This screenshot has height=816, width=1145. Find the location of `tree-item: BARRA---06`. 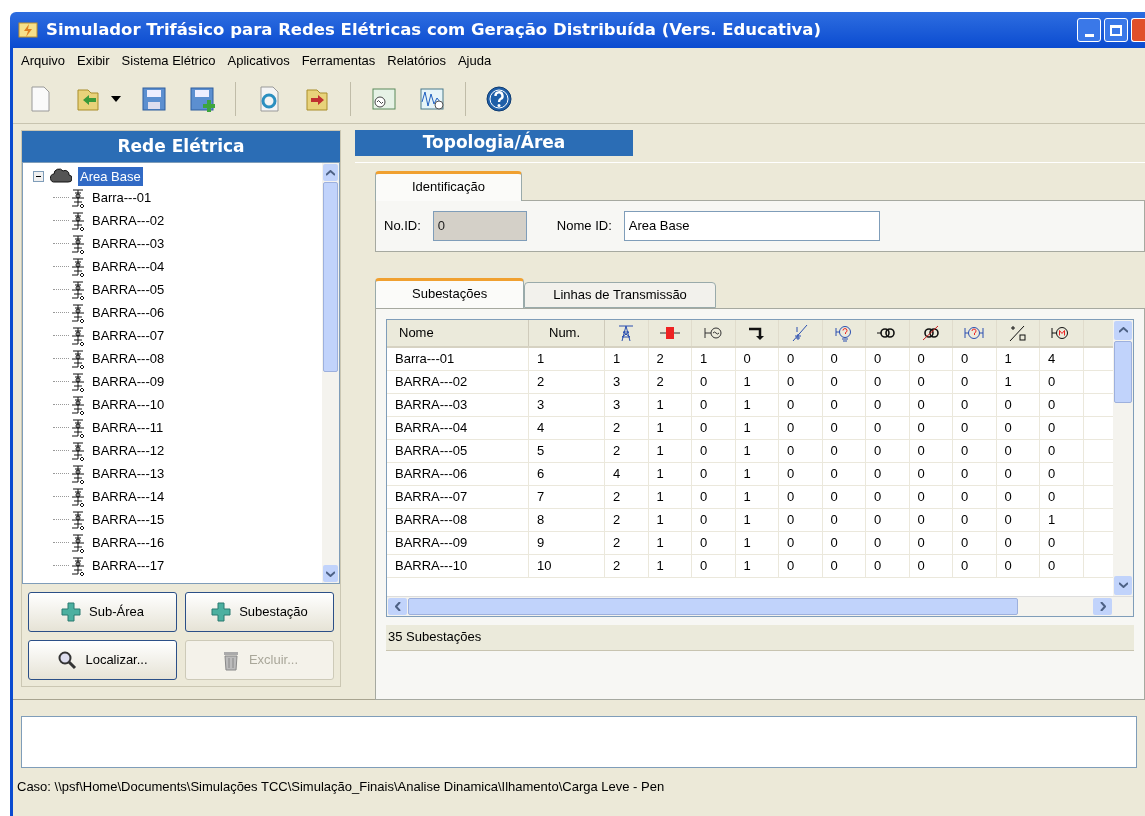

tree-item: BARRA---06 is located at coordinates (128, 313).